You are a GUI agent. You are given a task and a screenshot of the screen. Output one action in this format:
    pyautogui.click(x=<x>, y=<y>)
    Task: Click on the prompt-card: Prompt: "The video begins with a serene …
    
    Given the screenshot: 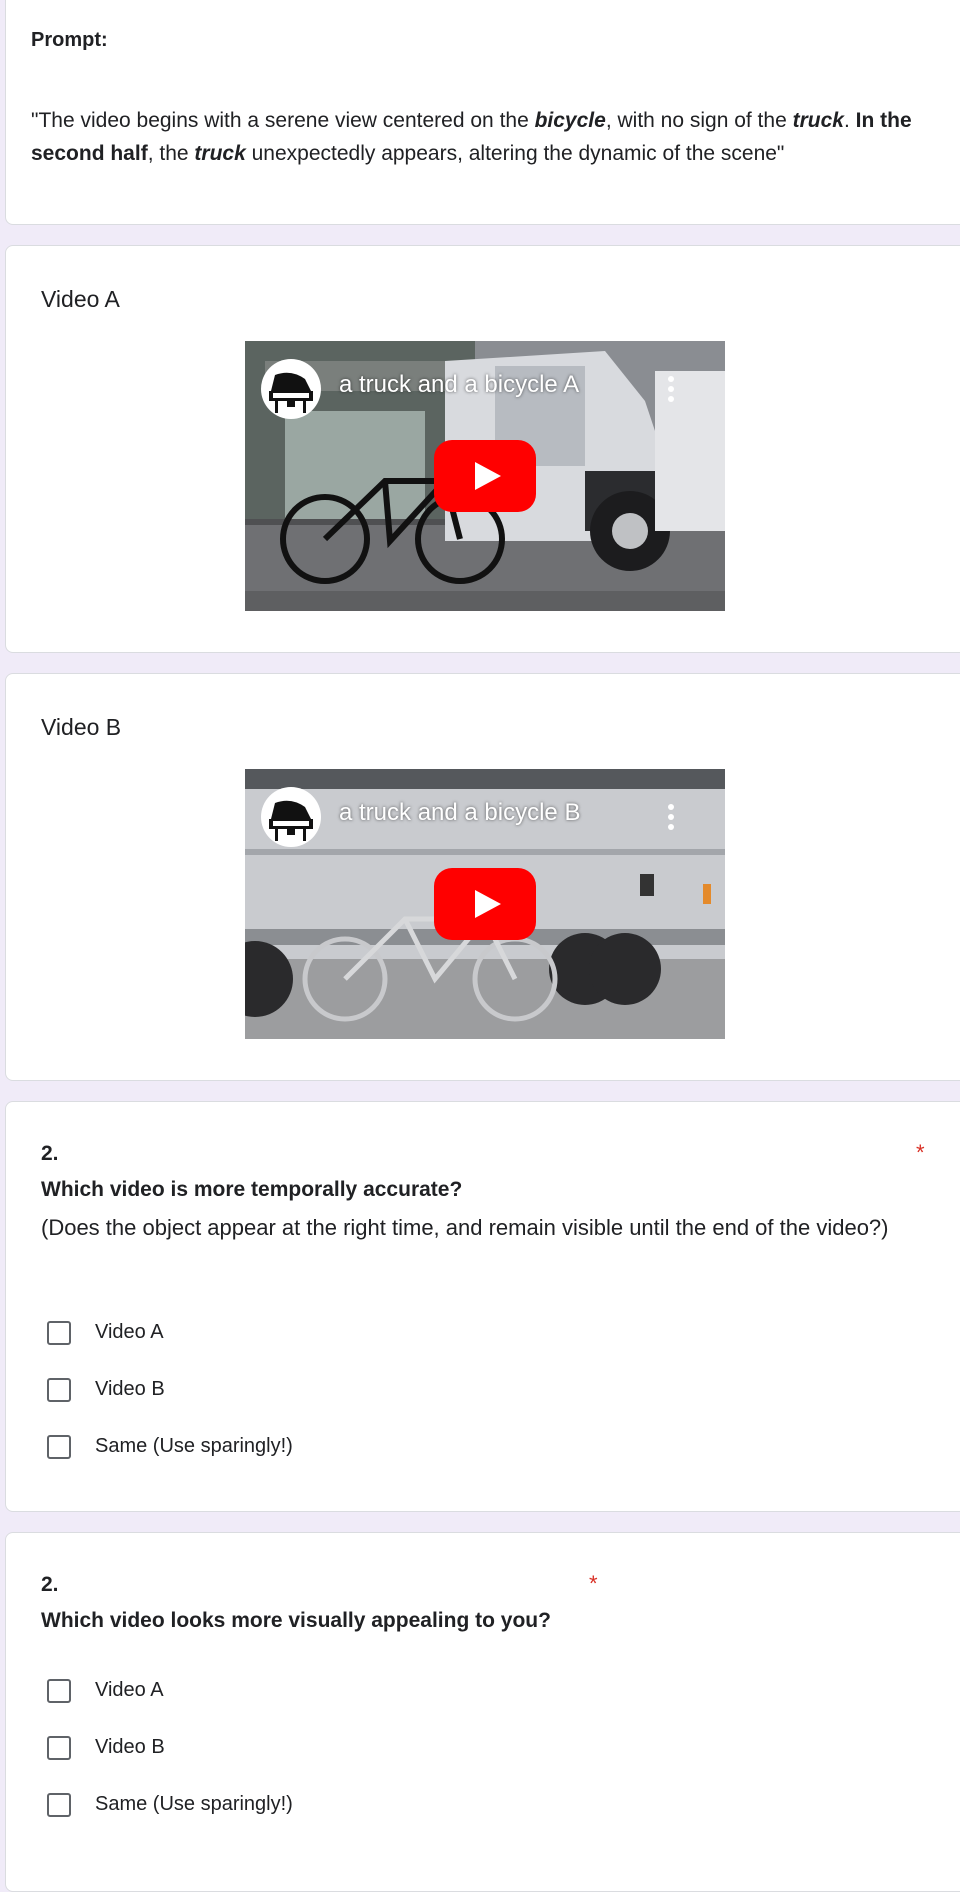 What is the action you would take?
    pyautogui.click(x=482, y=112)
    